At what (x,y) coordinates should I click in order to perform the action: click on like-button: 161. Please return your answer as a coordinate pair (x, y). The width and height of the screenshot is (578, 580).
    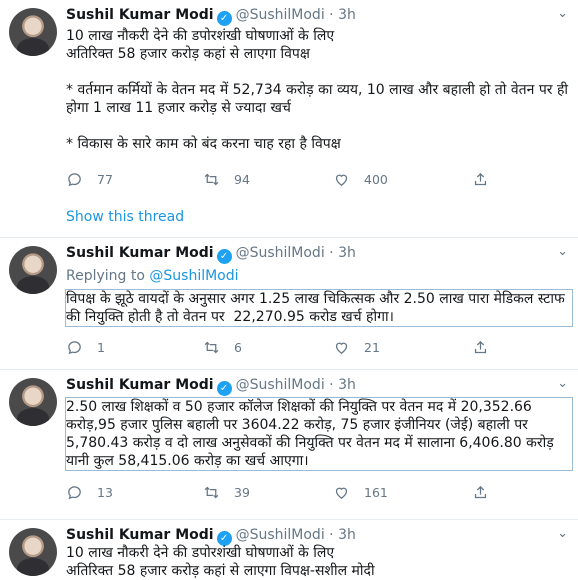
    Looking at the image, I should click on (360, 492).